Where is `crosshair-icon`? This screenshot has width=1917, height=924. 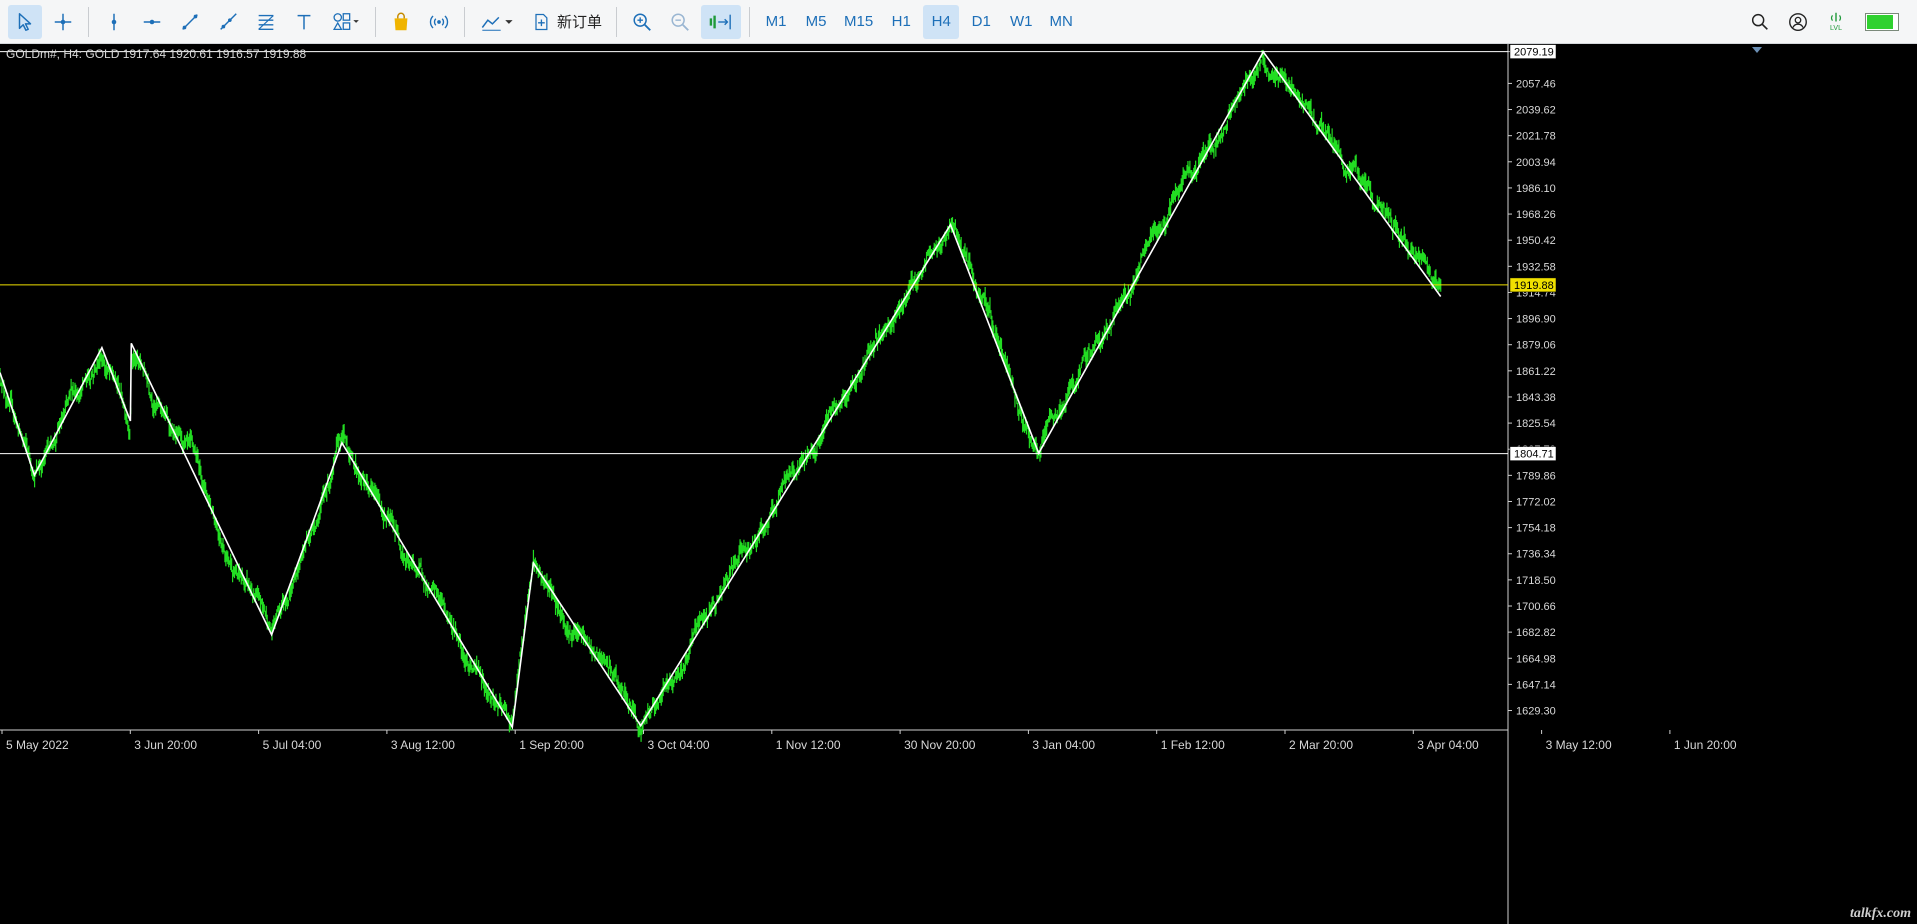
crosshair-icon is located at coordinates (63, 21).